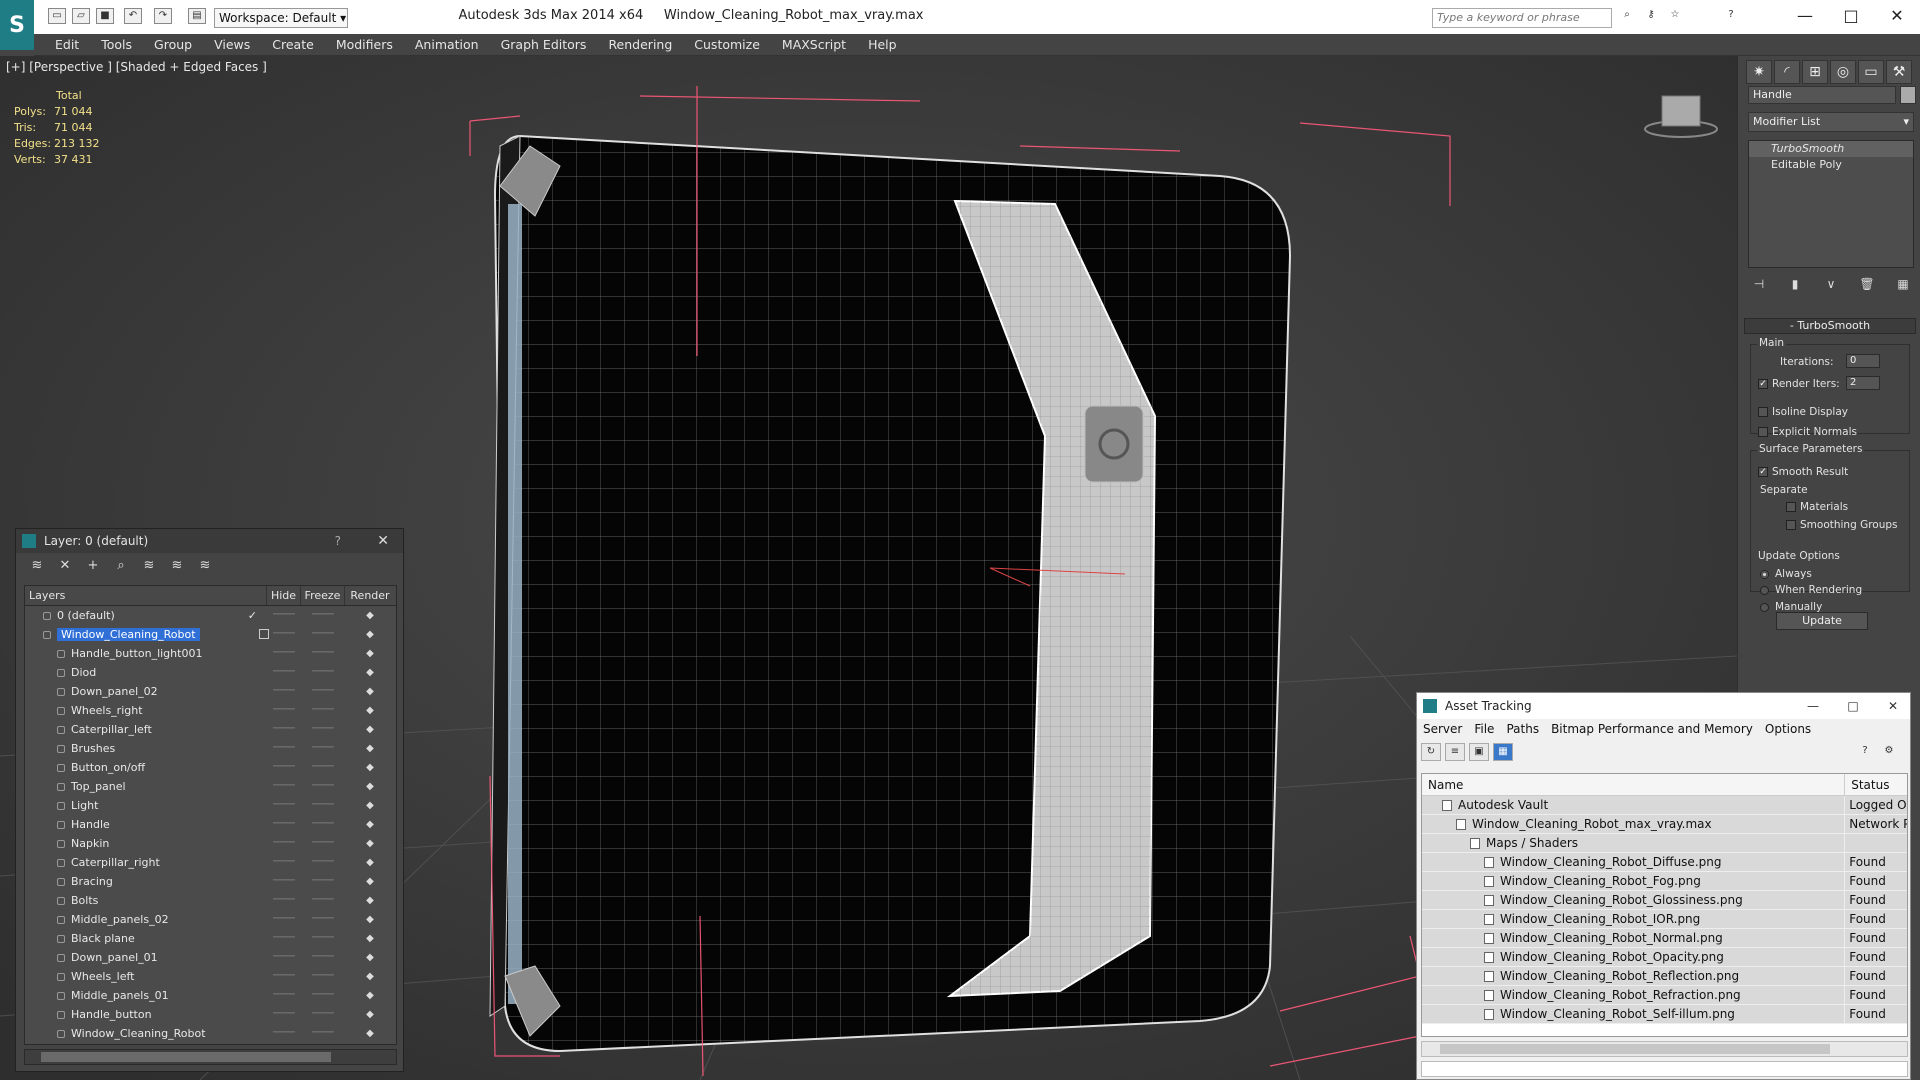 Image resolution: width=1920 pixels, height=1080 pixels. I want to click on layer-name-cell: Caterpillar_left, so click(146, 729).